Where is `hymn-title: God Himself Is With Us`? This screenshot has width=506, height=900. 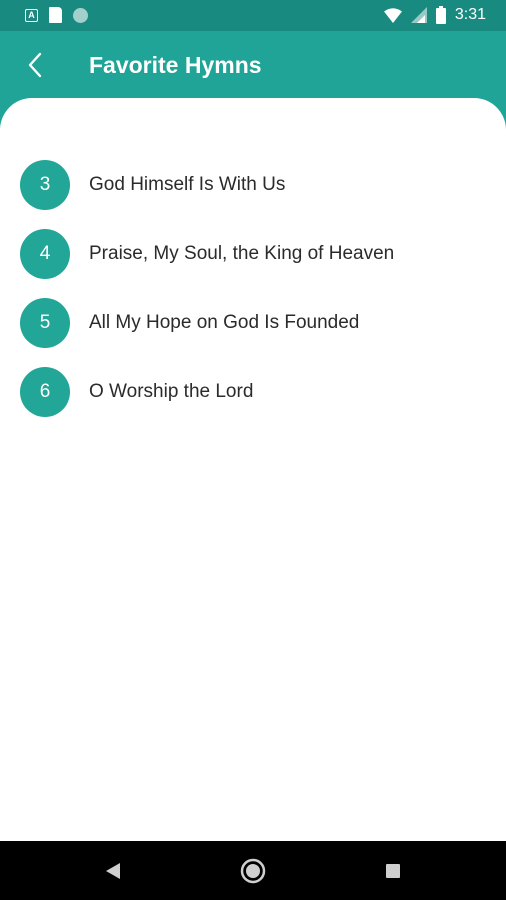
hymn-title: God Himself Is With Us is located at coordinates (187, 184).